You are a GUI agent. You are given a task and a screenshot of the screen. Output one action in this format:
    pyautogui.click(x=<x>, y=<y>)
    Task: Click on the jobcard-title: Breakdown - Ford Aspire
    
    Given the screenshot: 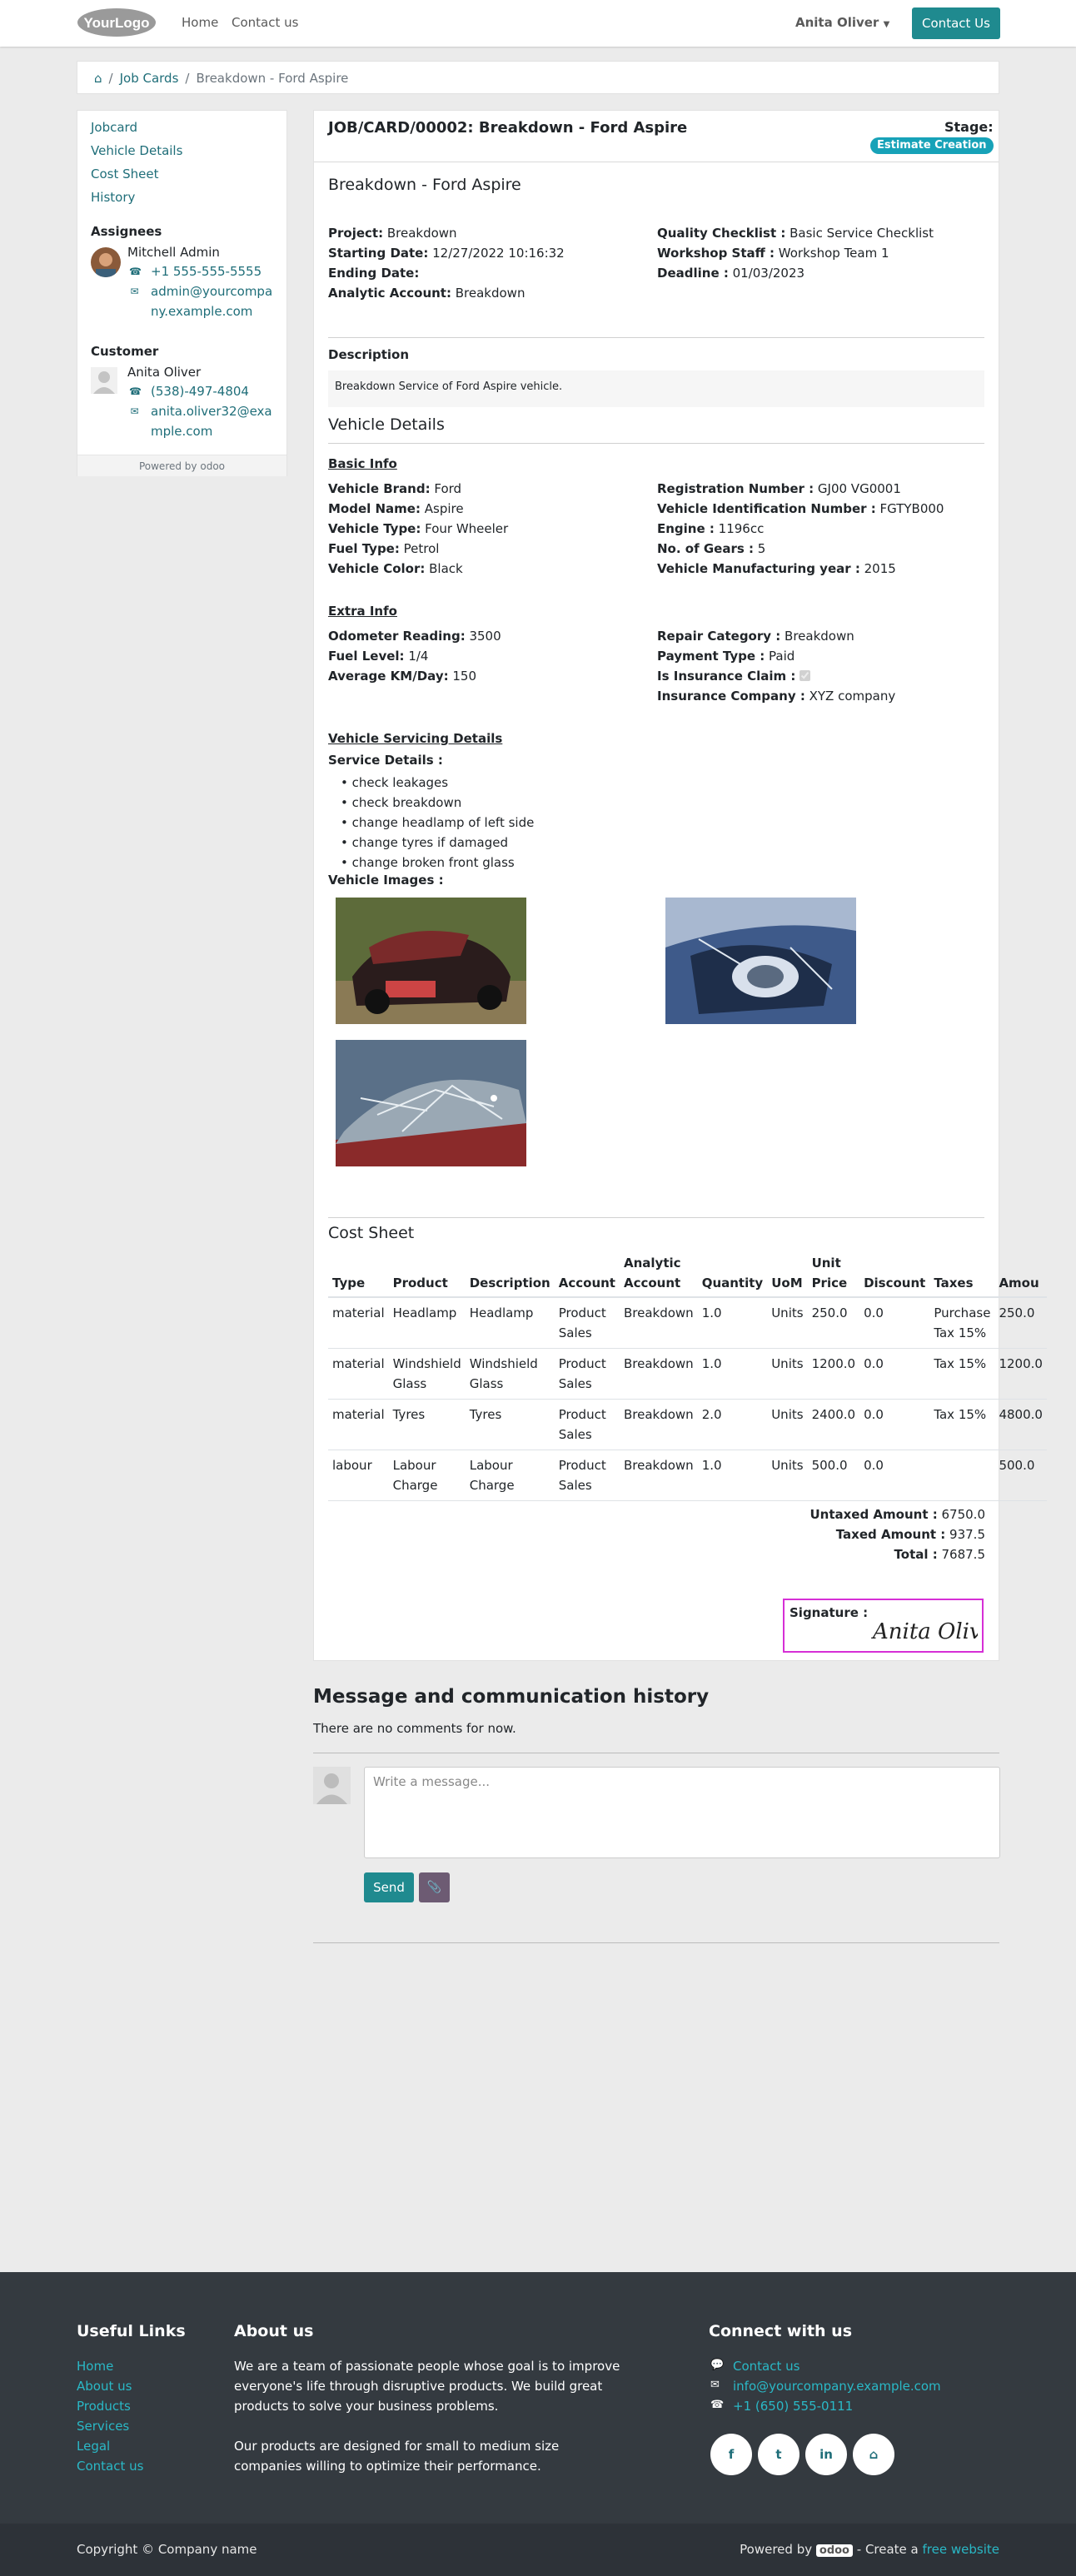 What is the action you would take?
    pyautogui.click(x=424, y=185)
    